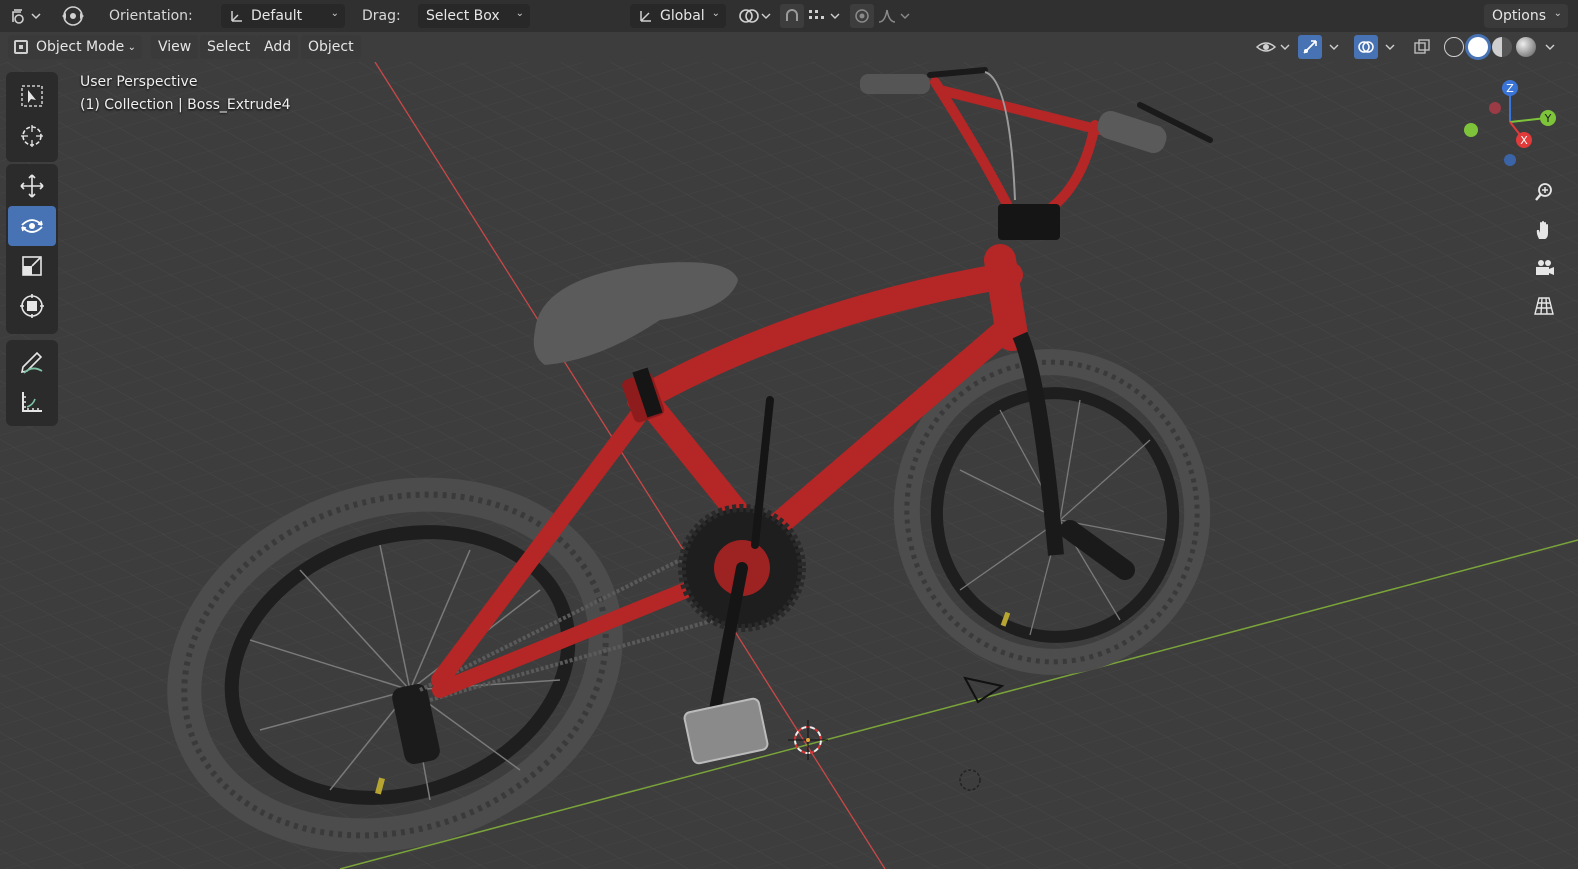 The width and height of the screenshot is (1578, 869). What do you see at coordinates (331, 47) in the screenshot?
I see `menu-object: Object` at bounding box center [331, 47].